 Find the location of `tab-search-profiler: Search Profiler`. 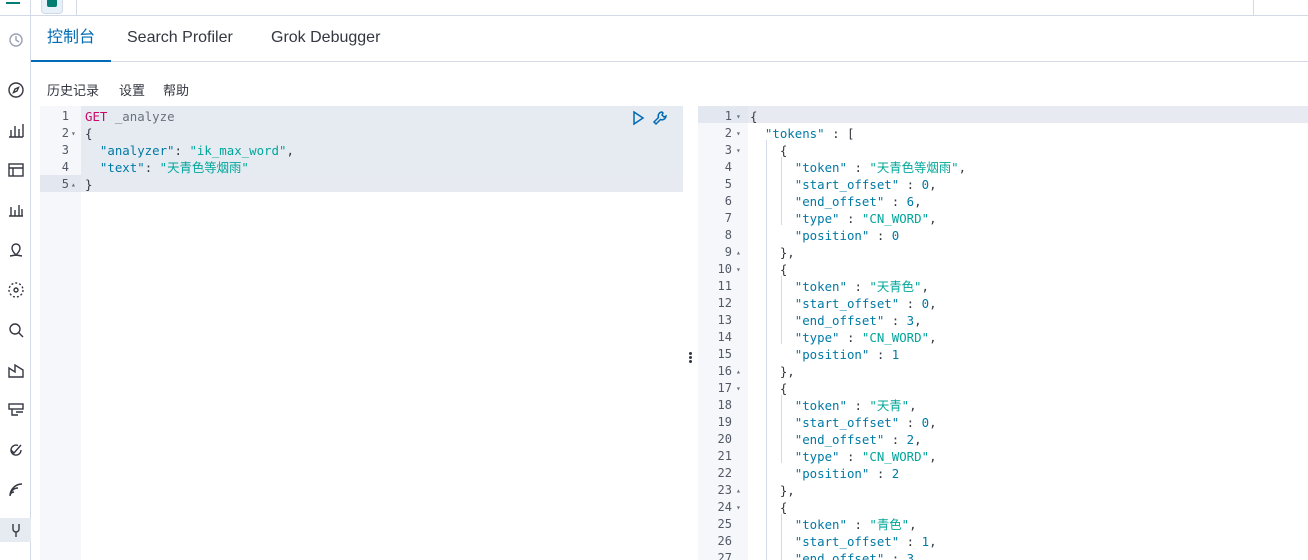

tab-search-profiler: Search Profiler is located at coordinates (180, 39).